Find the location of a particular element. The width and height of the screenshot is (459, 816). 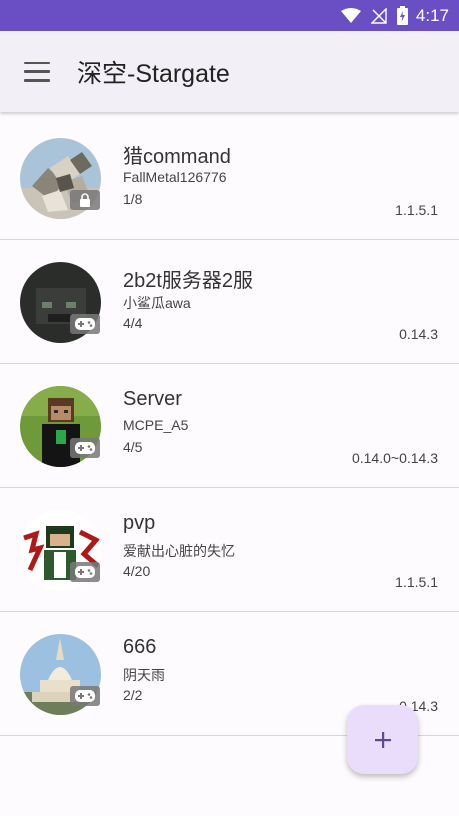

player-count: 1/8 is located at coordinates (133, 199).